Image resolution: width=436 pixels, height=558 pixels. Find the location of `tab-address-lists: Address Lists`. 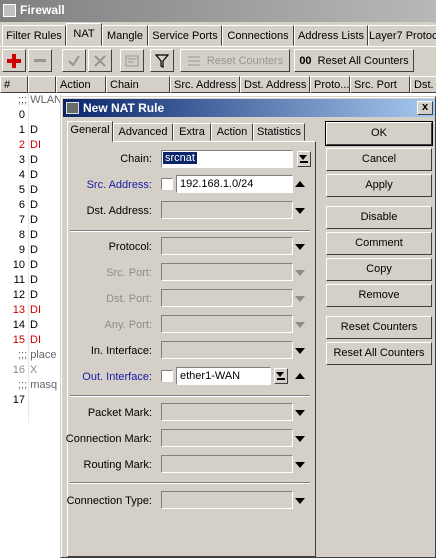

tab-address-lists: Address Lists is located at coordinates (331, 35).